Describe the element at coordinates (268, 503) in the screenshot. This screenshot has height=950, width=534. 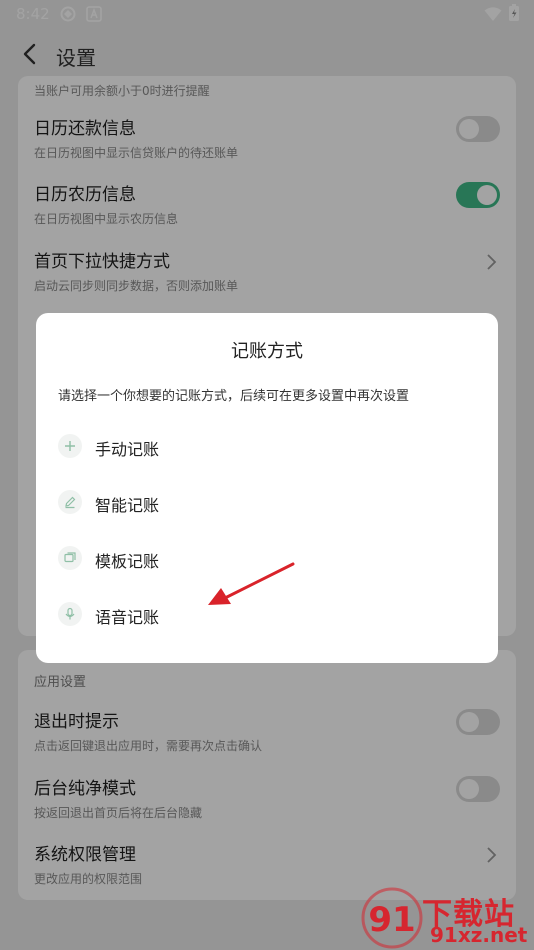
I see `option-smart-bookkeeping: 智能记账` at that location.